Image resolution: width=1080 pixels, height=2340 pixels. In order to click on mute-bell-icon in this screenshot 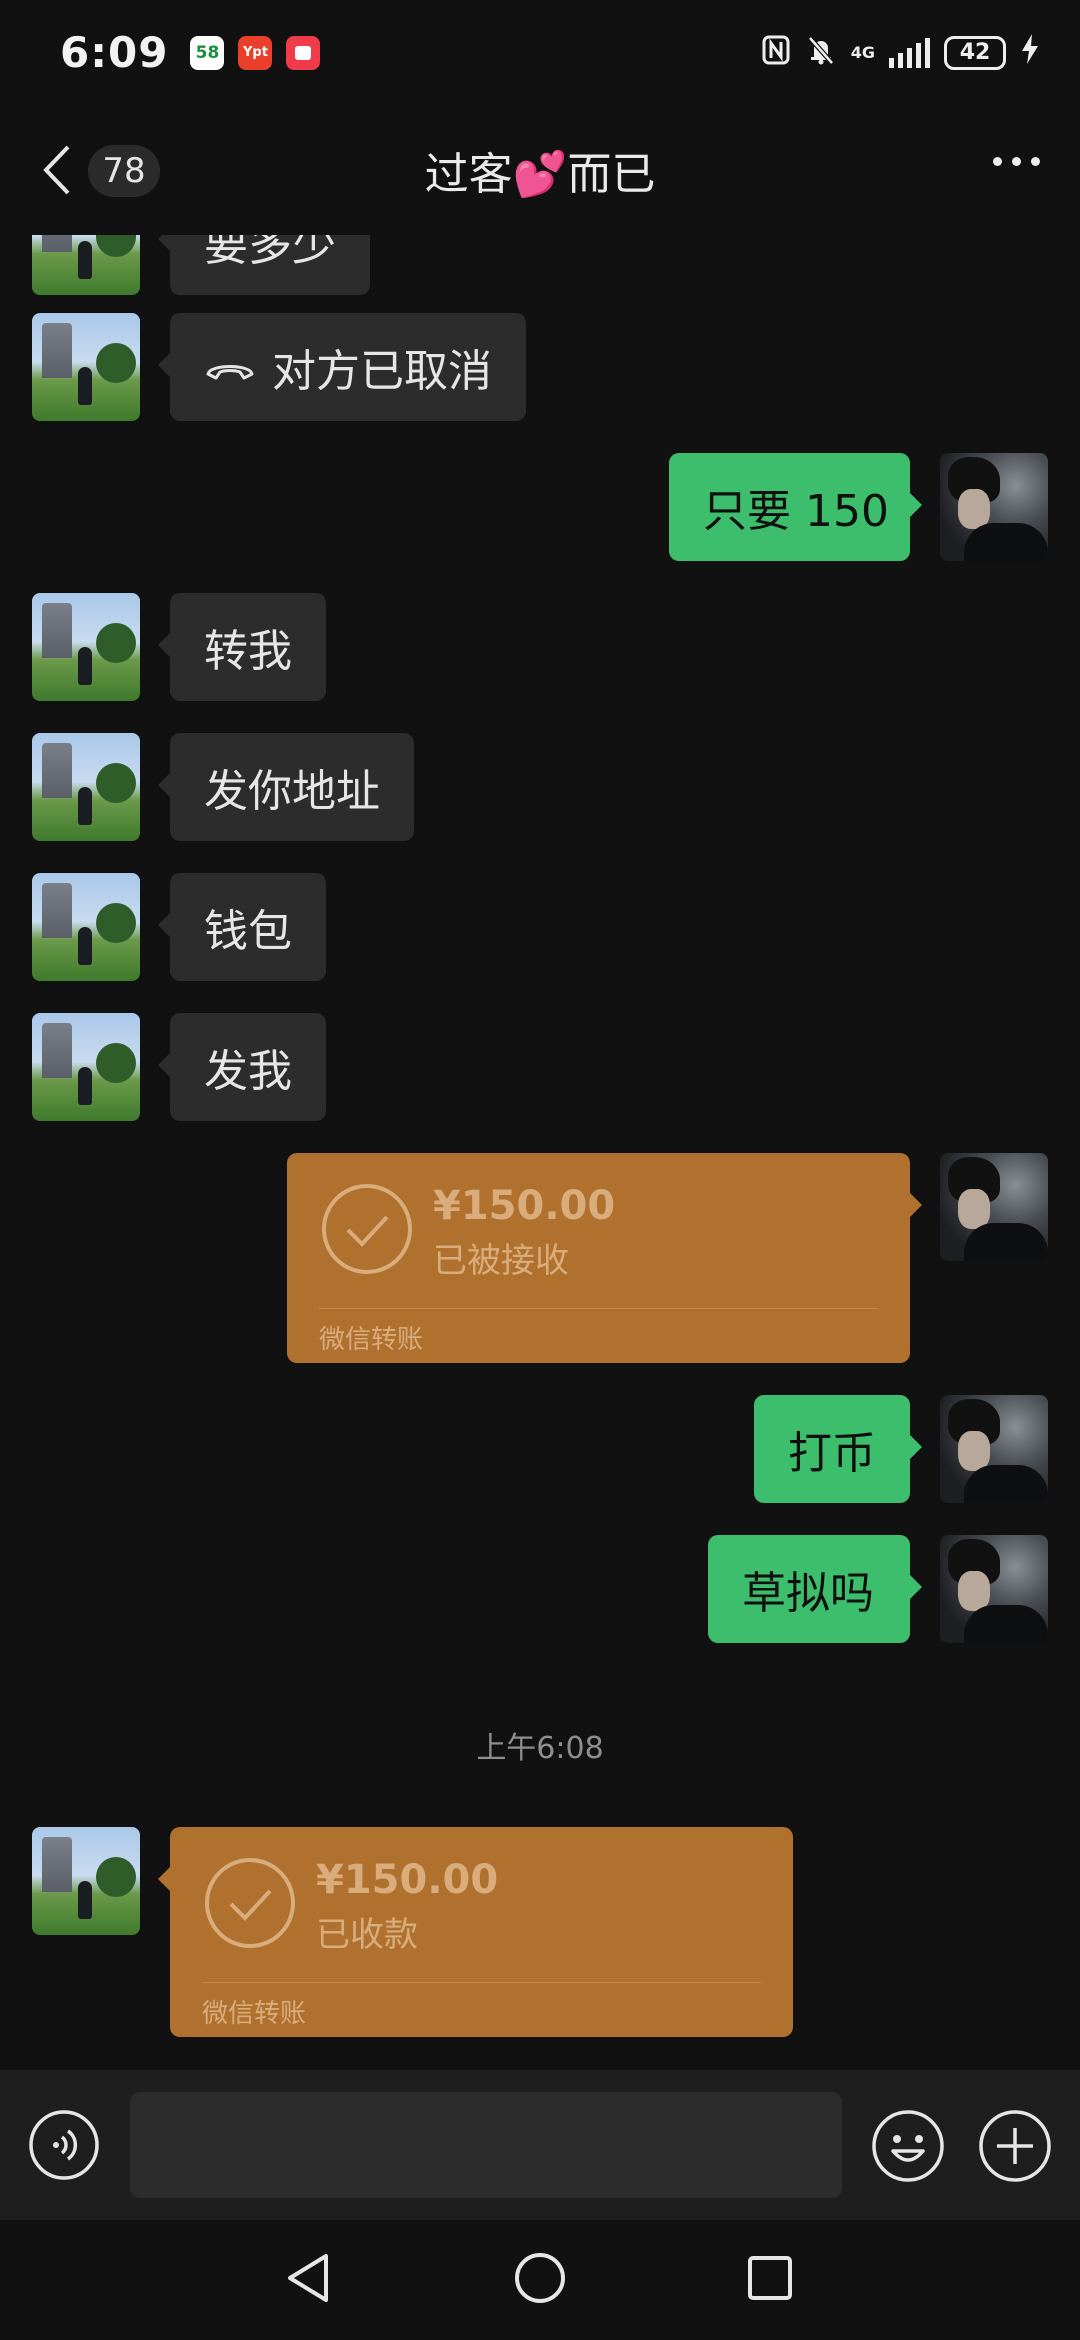, I will do `click(821, 53)`.